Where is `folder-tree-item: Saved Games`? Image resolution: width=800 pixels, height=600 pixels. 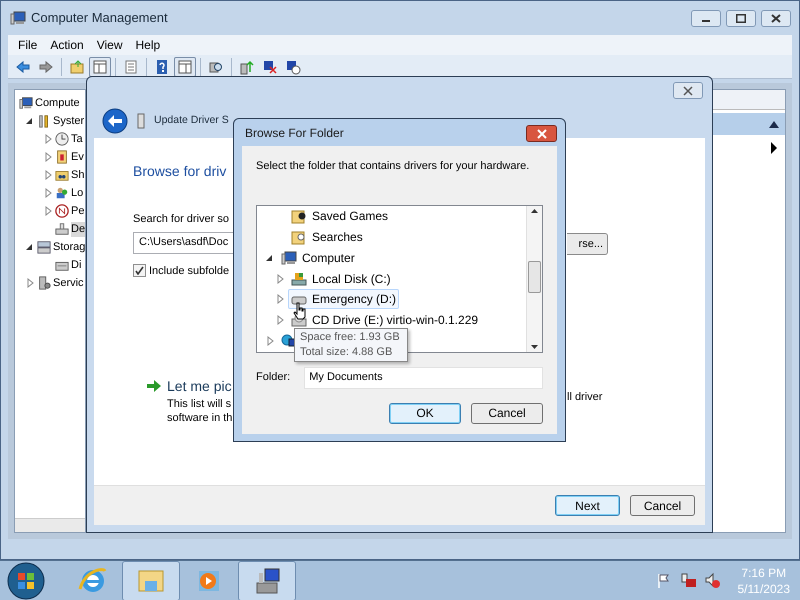
folder-tree-item: Saved Games is located at coordinates (340, 216).